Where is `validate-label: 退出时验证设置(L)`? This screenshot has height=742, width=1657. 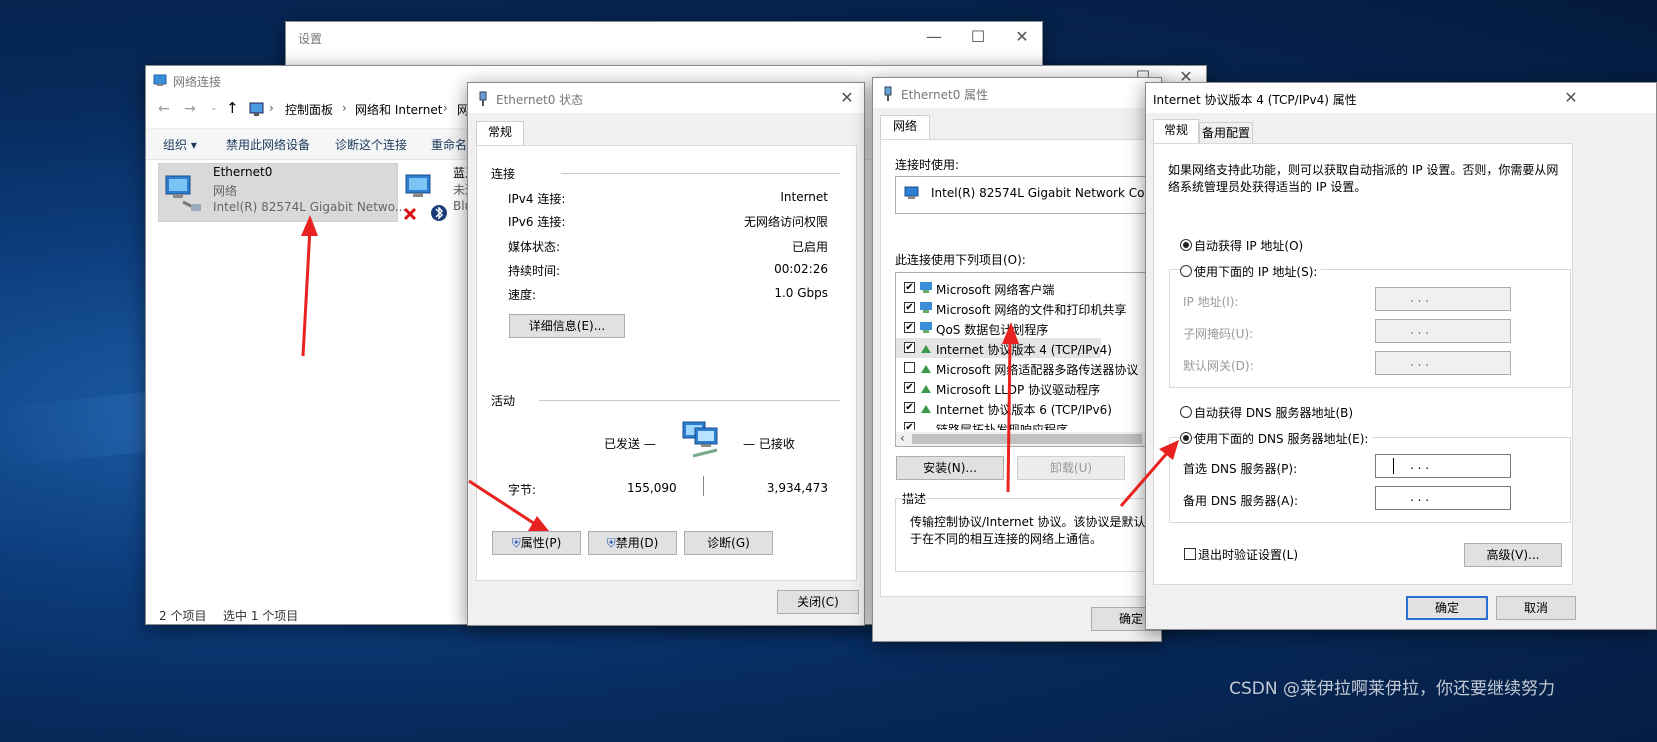
validate-label: 退出时验证设置(L) is located at coordinates (1248, 554).